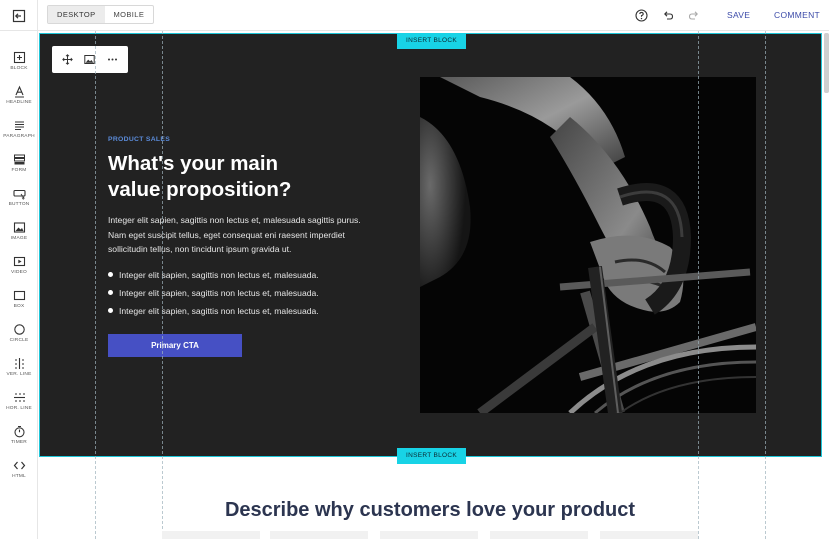 The width and height of the screenshot is (829, 539). What do you see at coordinates (19, 159) in the screenshot?
I see `form-icon` at bounding box center [19, 159].